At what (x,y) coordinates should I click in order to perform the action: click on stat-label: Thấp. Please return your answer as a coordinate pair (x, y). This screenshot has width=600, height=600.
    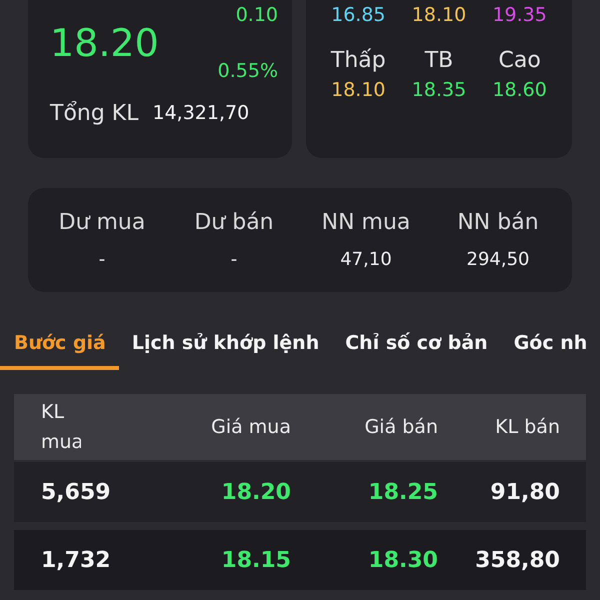
    Looking at the image, I should click on (358, 60).